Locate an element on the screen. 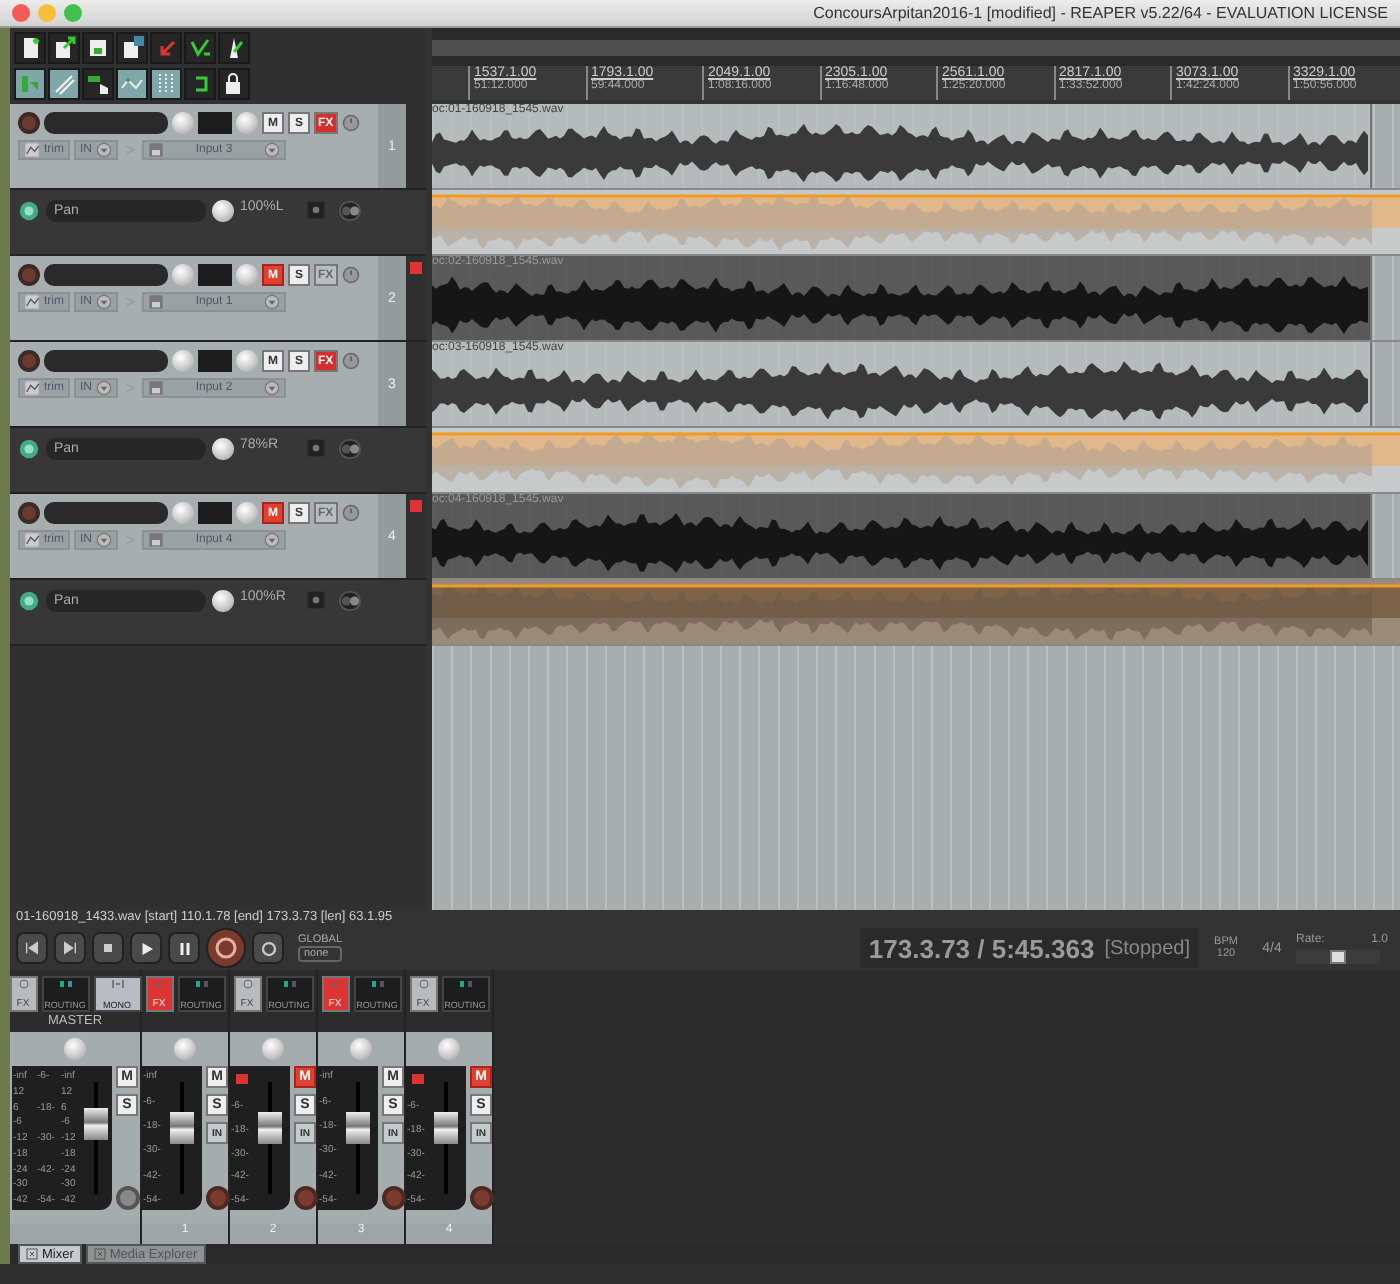 Image resolution: width=1400 pixels, height=1284 pixels. document-arrow-icon is located at coordinates (64, 48).